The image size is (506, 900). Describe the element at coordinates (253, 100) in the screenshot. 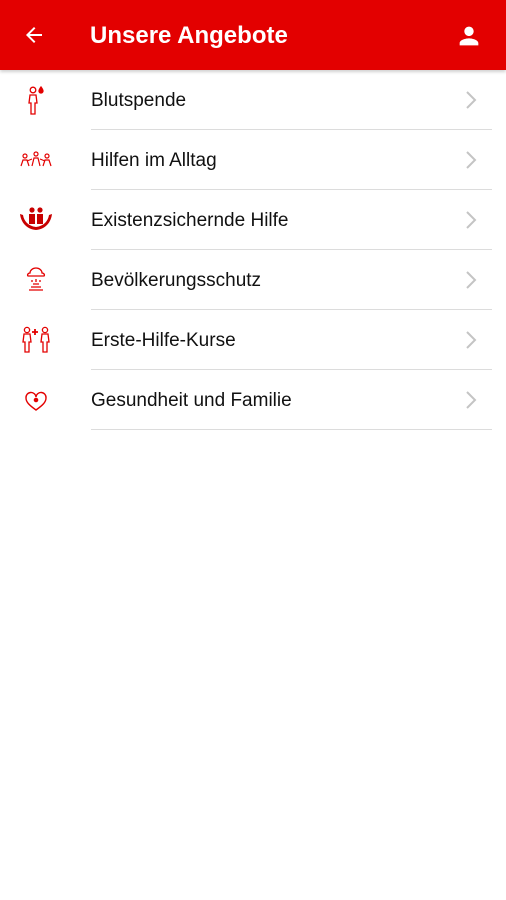

I see `list-item-blutspende: Blutspende` at that location.